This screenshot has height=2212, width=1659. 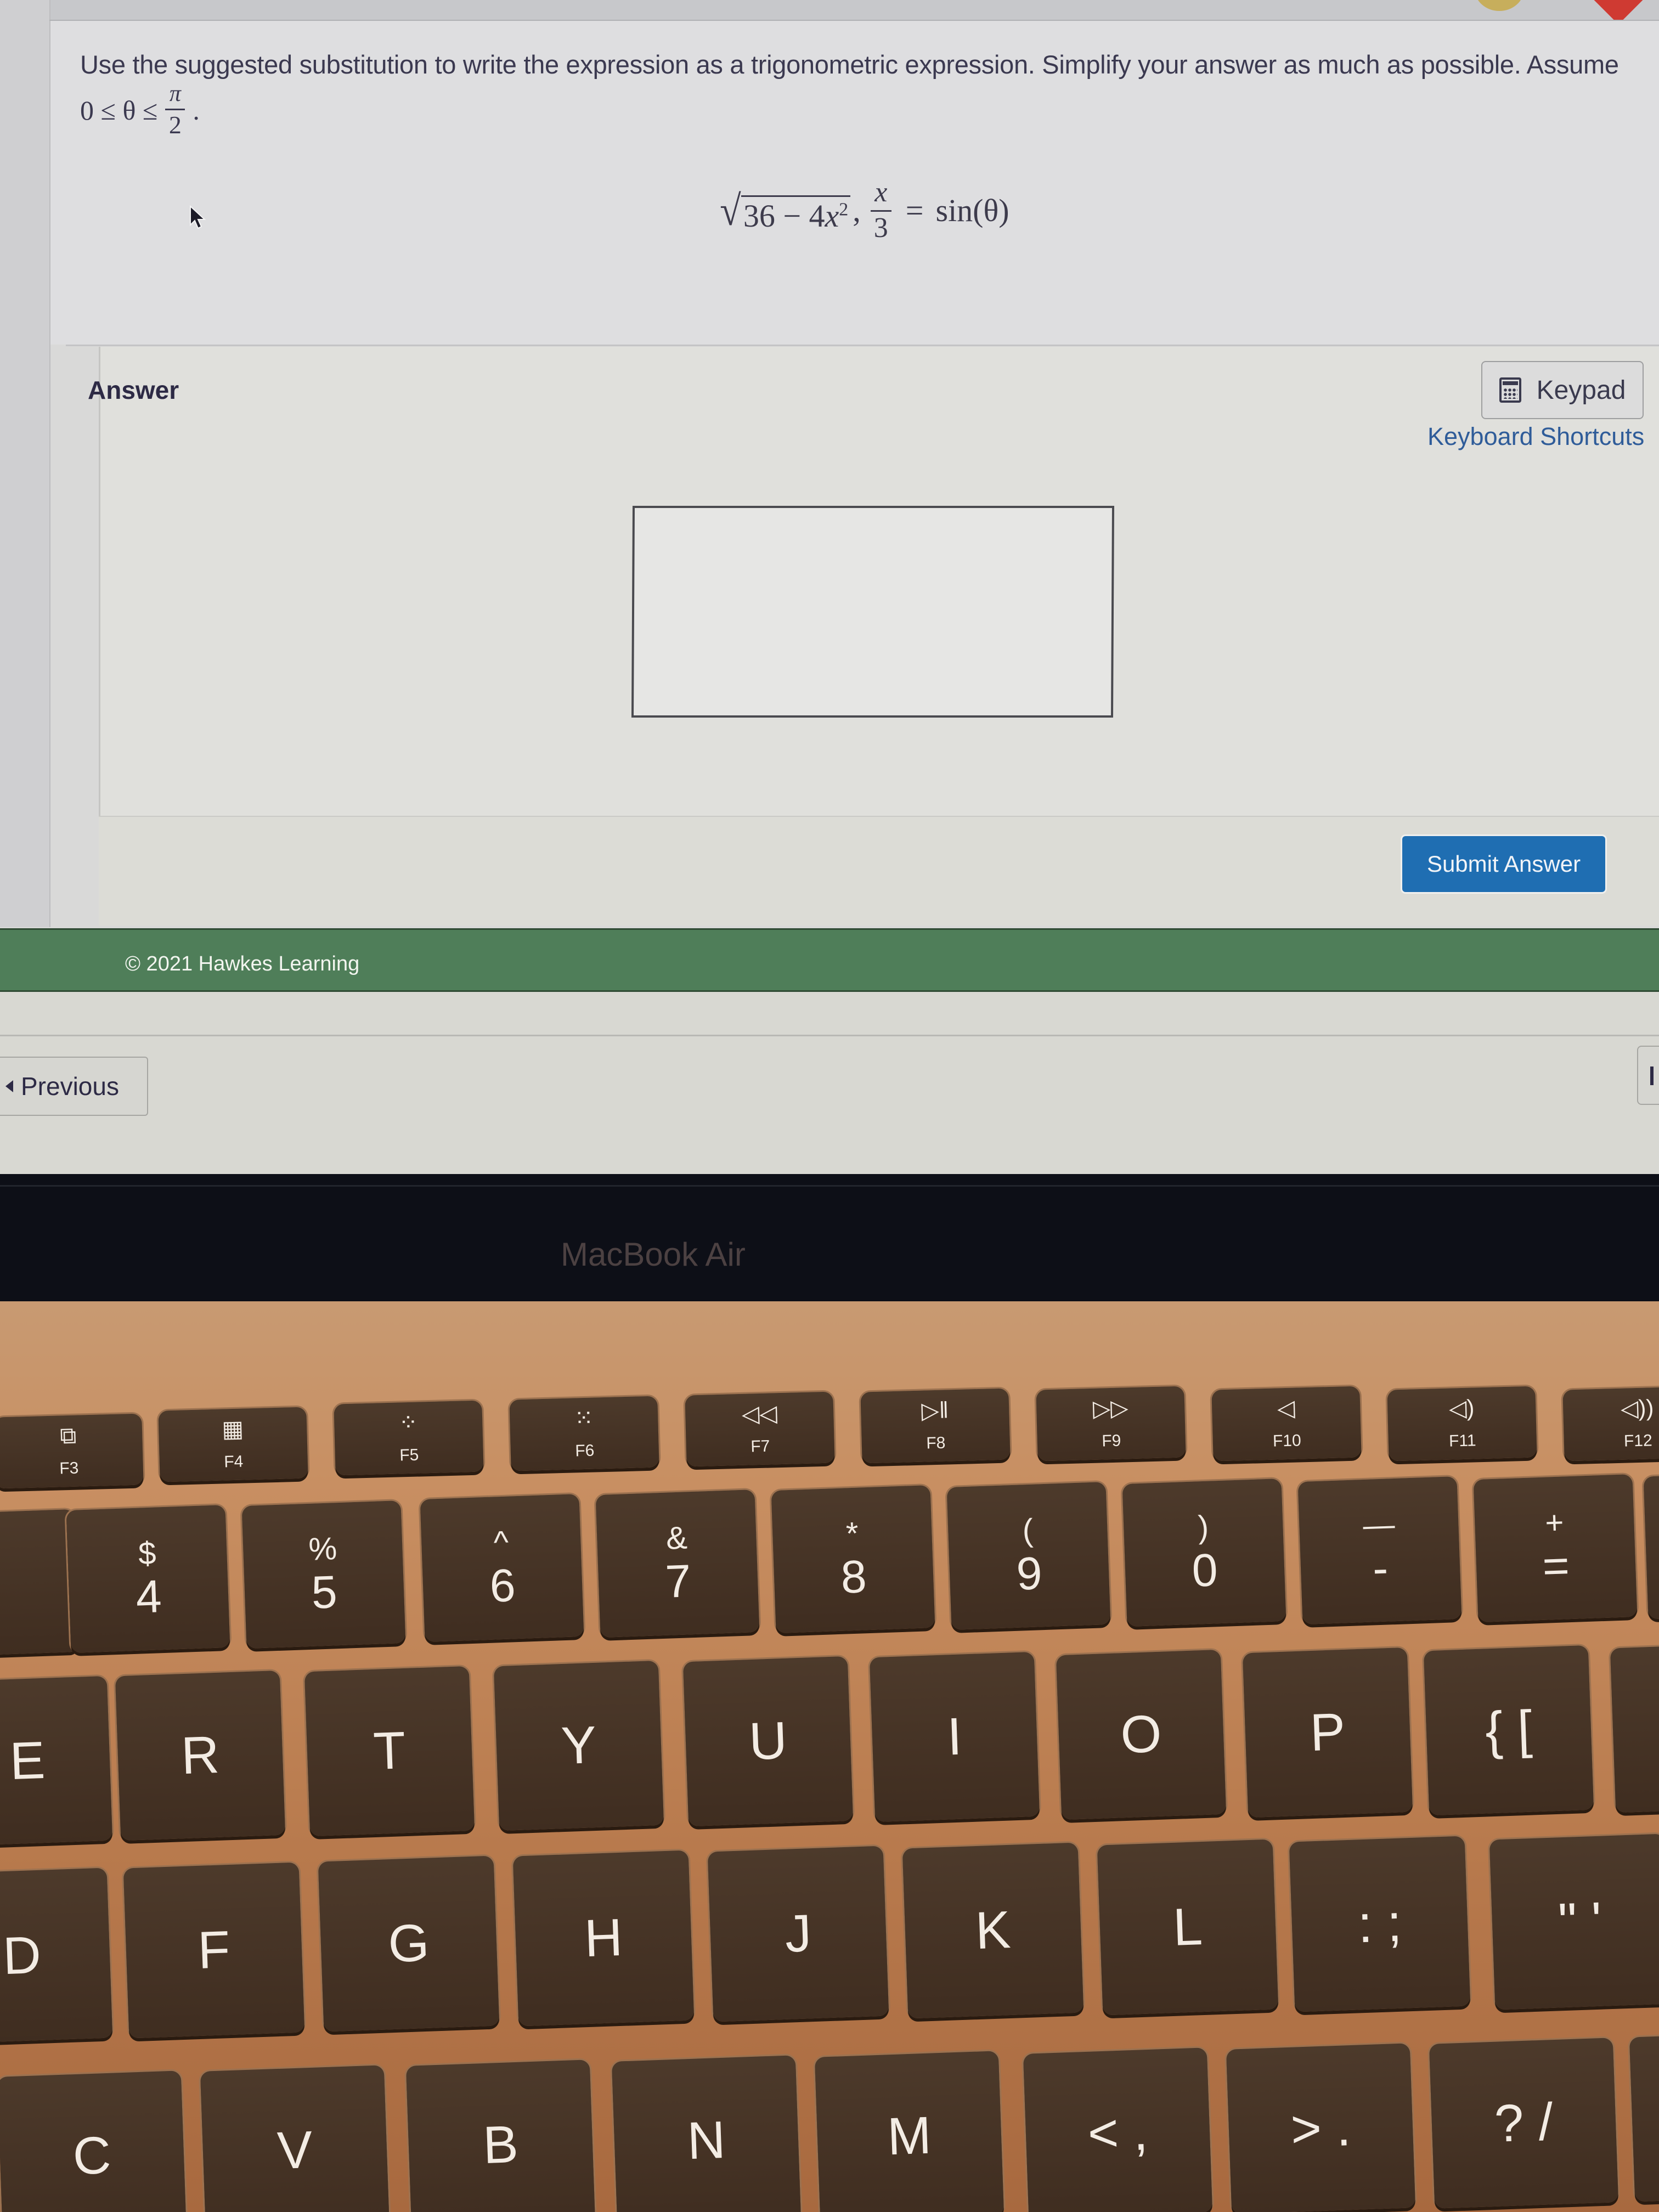 I want to click on key-label: H, so click(x=603, y=1938).